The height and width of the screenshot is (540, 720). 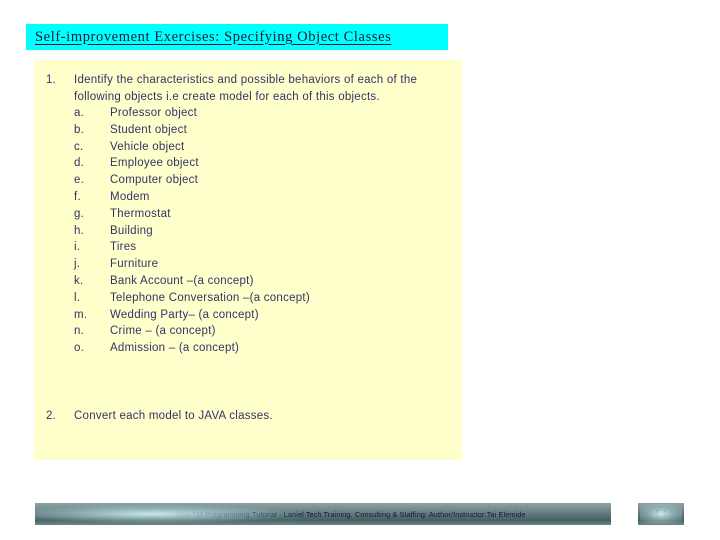 What do you see at coordinates (264, 214) in the screenshot?
I see `list-item: g. Thermostat` at bounding box center [264, 214].